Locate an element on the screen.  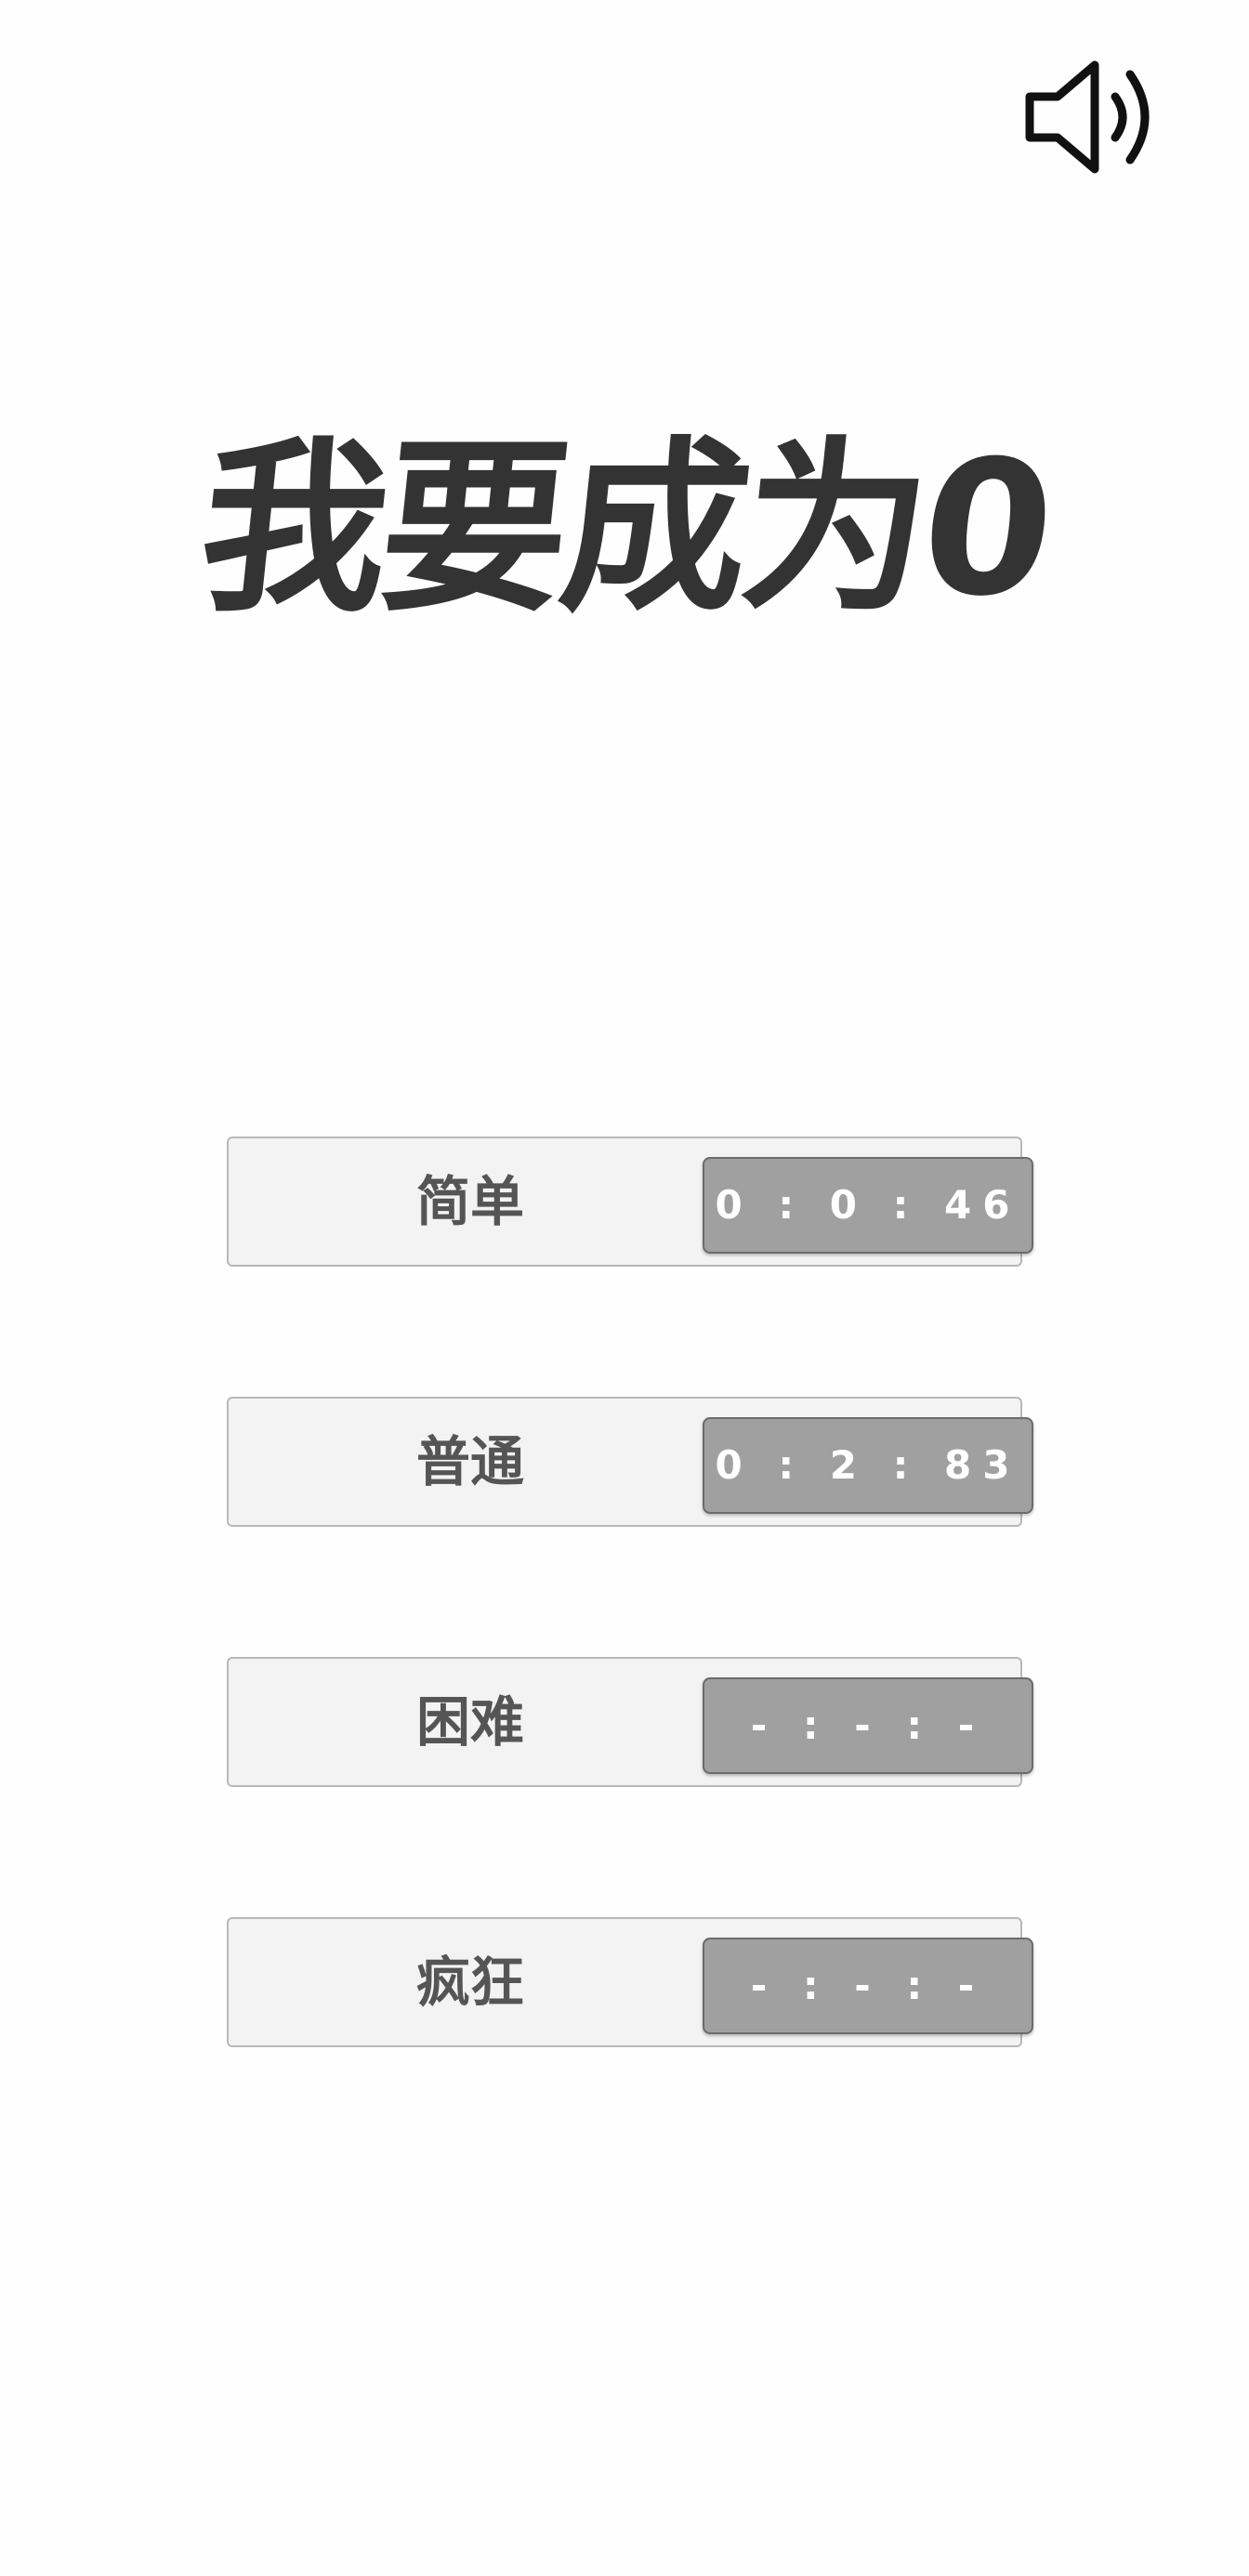
sound-toggle-button is located at coordinates (1092, 117).